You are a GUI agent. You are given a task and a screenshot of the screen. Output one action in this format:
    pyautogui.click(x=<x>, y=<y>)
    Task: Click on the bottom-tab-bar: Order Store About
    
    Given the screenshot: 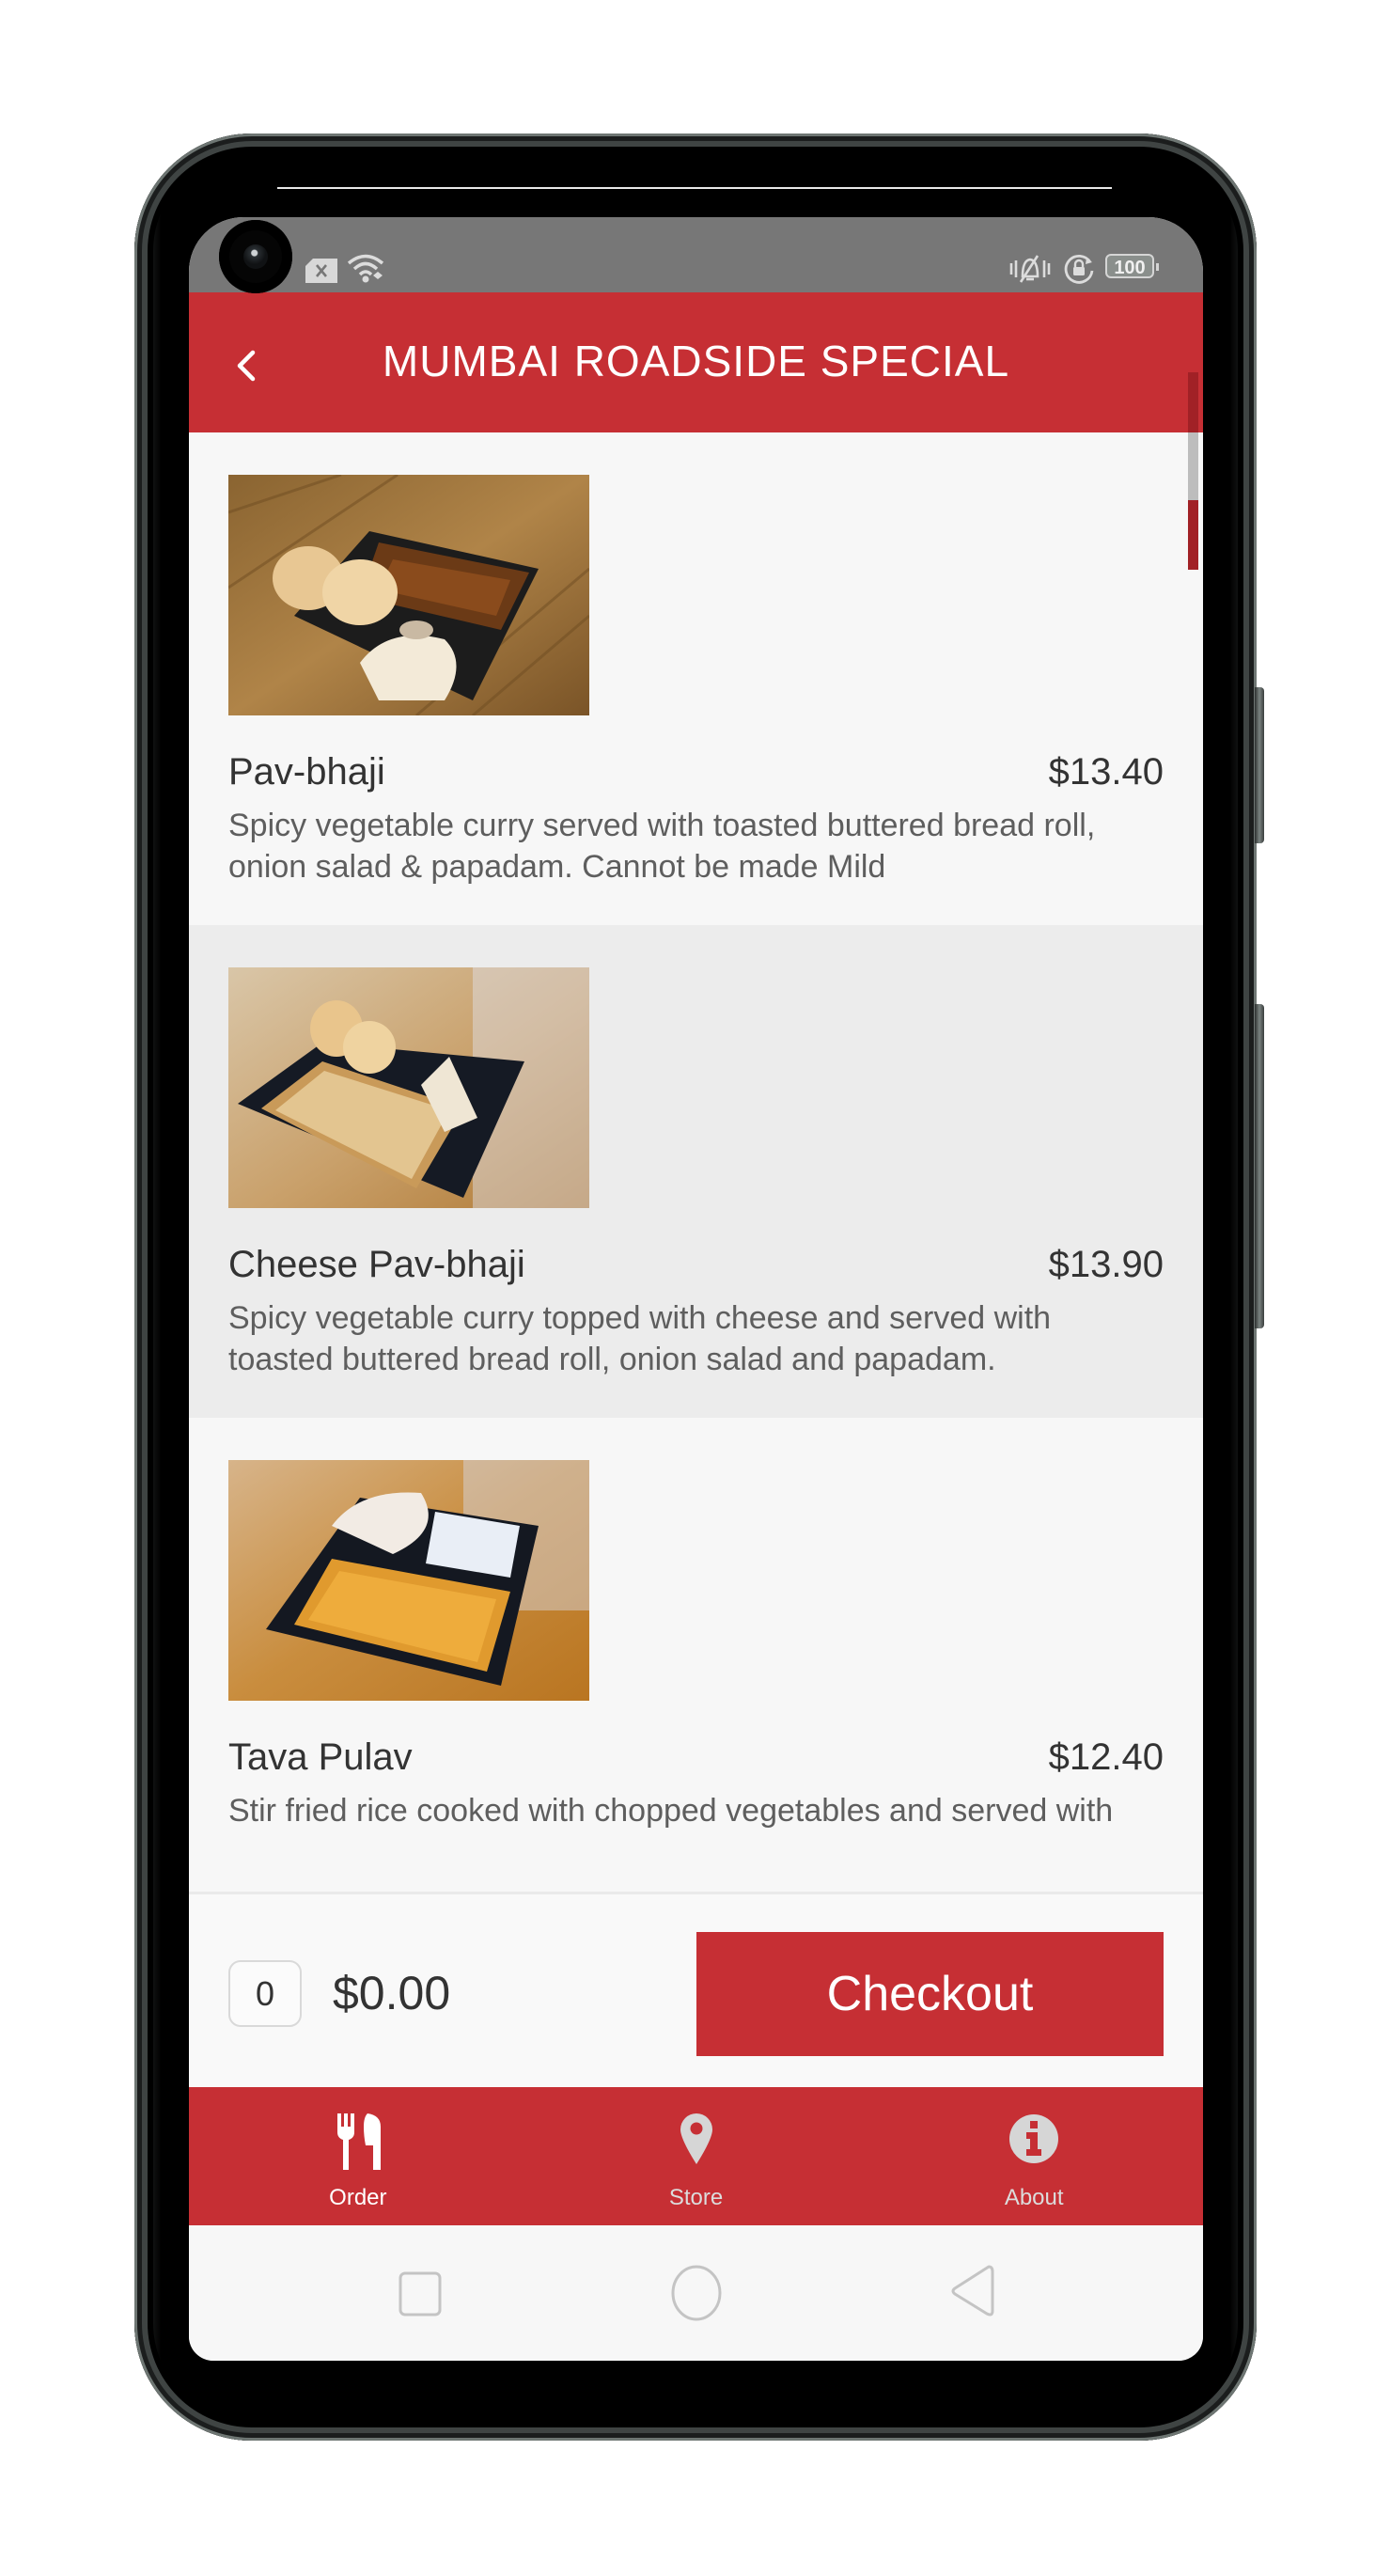 What is the action you would take?
    pyautogui.click(x=696, y=2156)
    